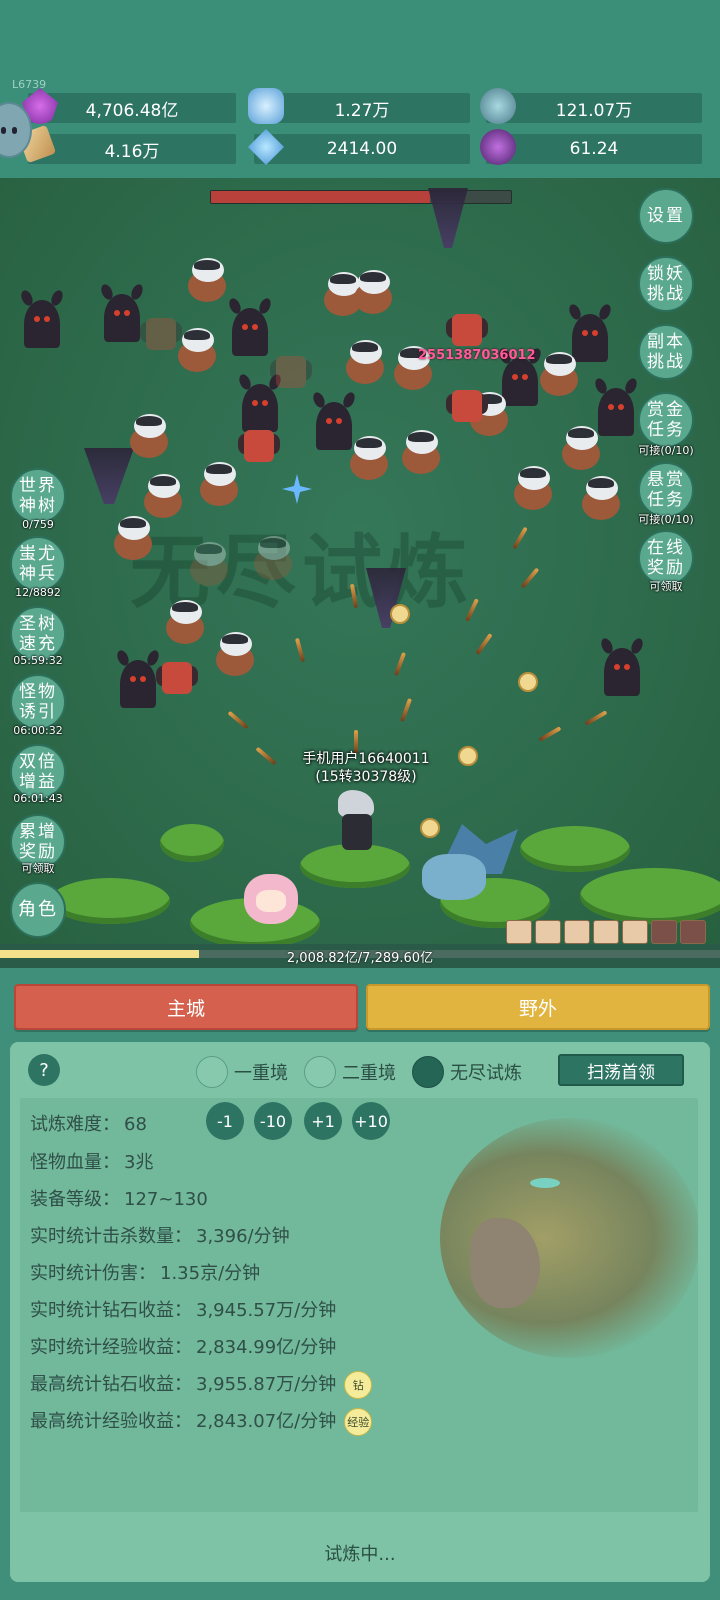  Describe the element at coordinates (266, 147) in the screenshot. I see `blue-diamond-icon` at that location.